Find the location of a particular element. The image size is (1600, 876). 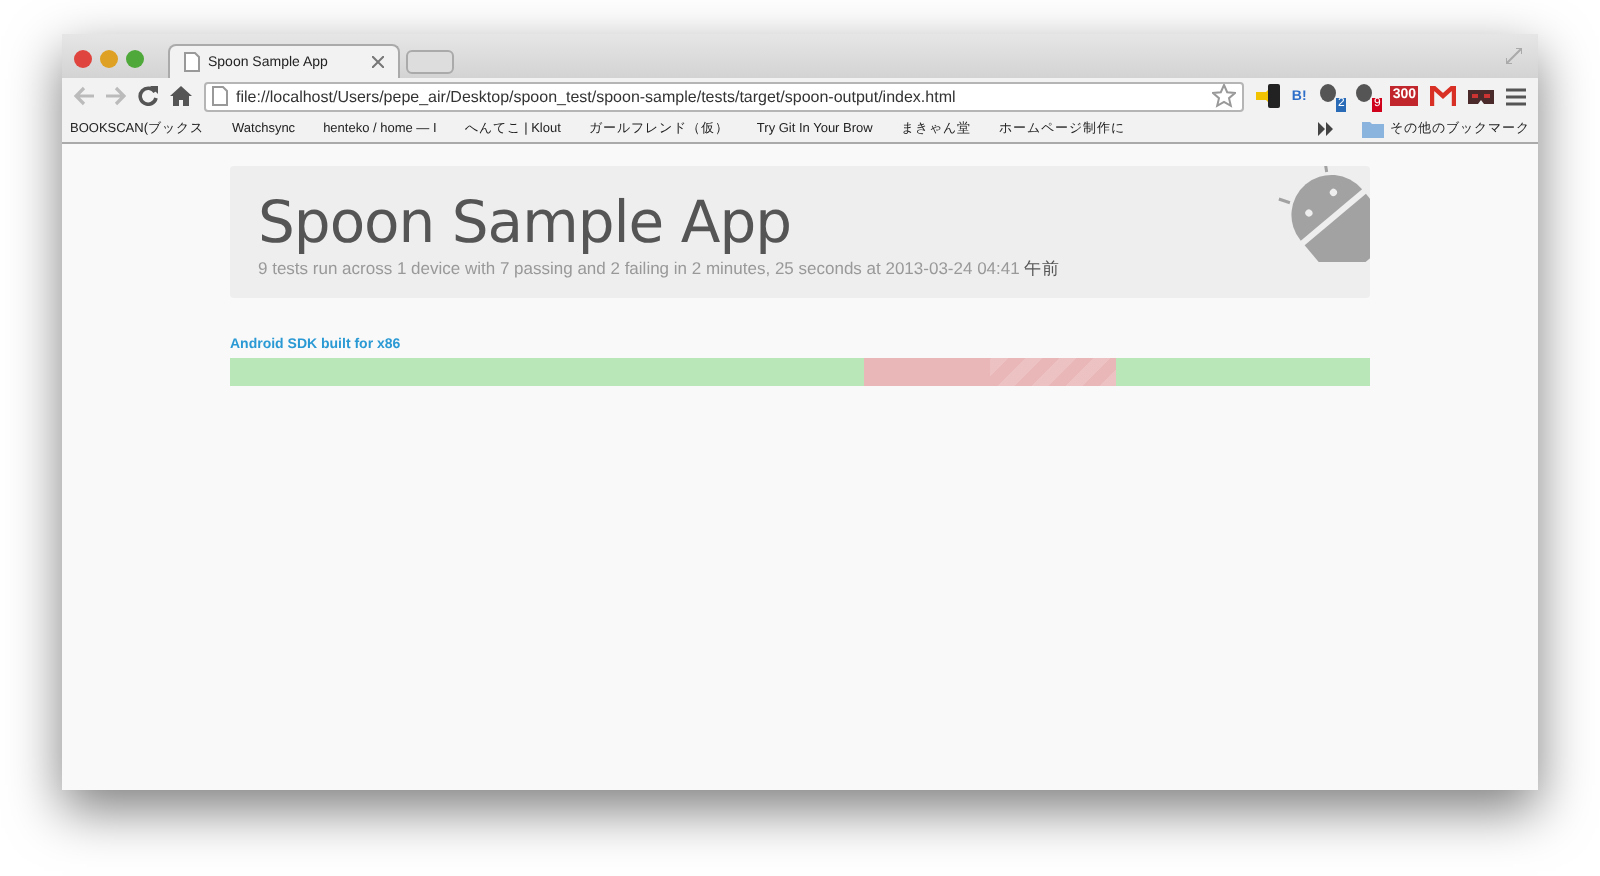

forward-icon is located at coordinates (116, 96).